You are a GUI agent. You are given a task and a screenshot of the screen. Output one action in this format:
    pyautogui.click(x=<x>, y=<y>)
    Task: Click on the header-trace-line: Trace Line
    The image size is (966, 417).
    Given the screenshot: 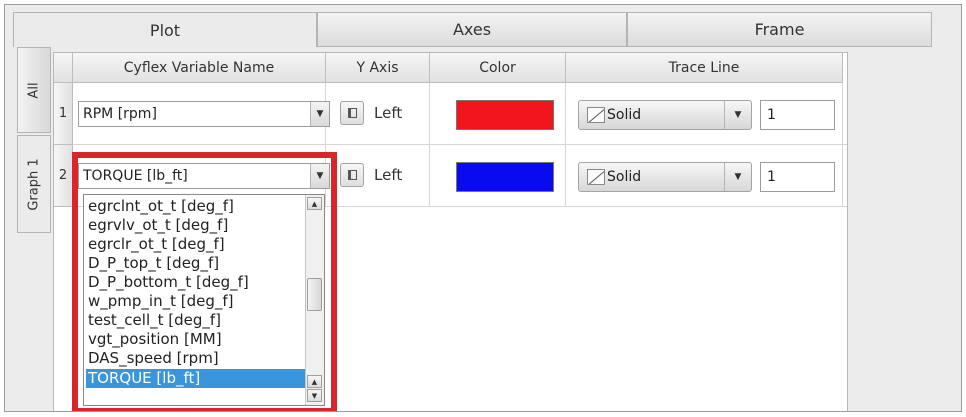 What is the action you would take?
    pyautogui.click(x=704, y=68)
    